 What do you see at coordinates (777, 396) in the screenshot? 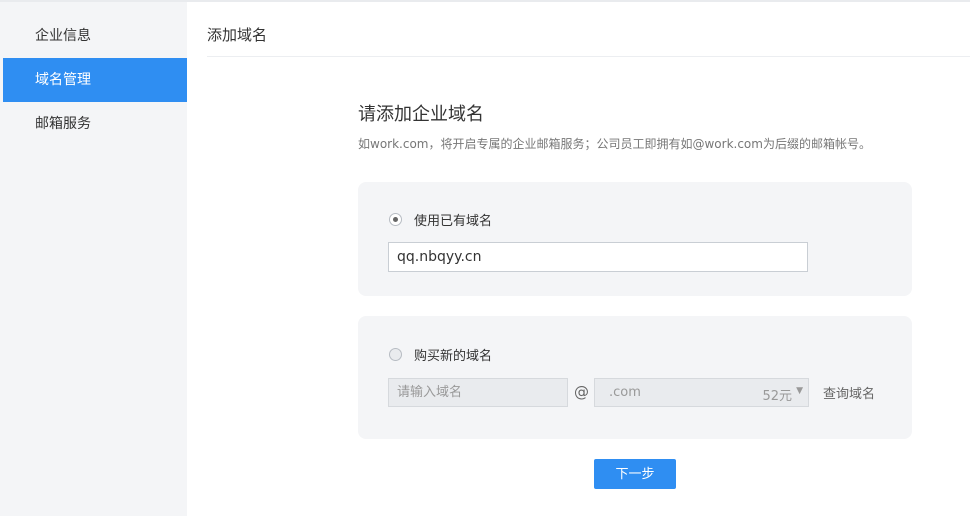
I see `domain-price: 52元` at bounding box center [777, 396].